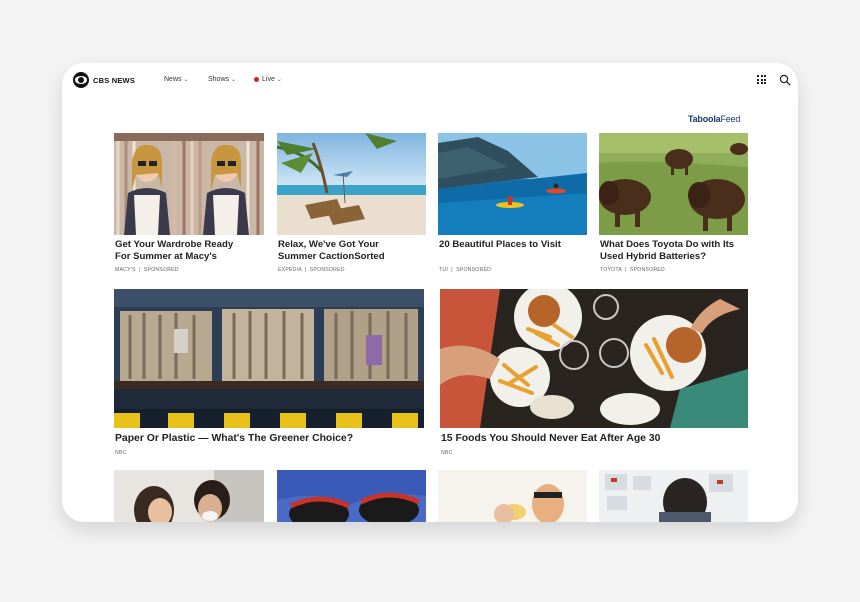 This screenshot has height=602, width=860. What do you see at coordinates (632, 270) in the screenshot?
I see `card-meta: TOYOTA | SPONSORED` at bounding box center [632, 270].